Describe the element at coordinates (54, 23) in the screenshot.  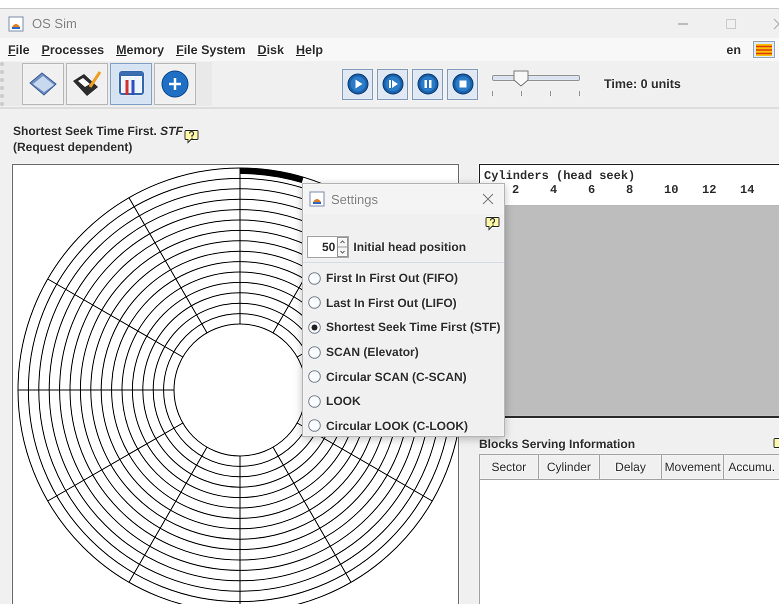
I see `window-title: OS Sim` at that location.